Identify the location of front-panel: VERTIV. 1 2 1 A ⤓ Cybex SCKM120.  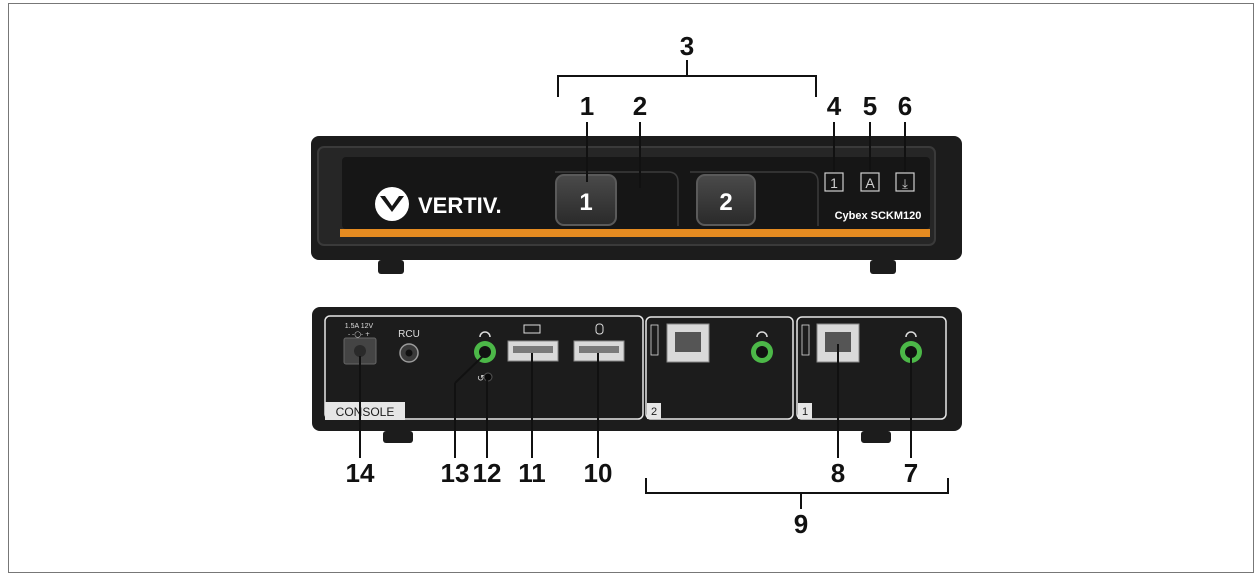
(636, 205).